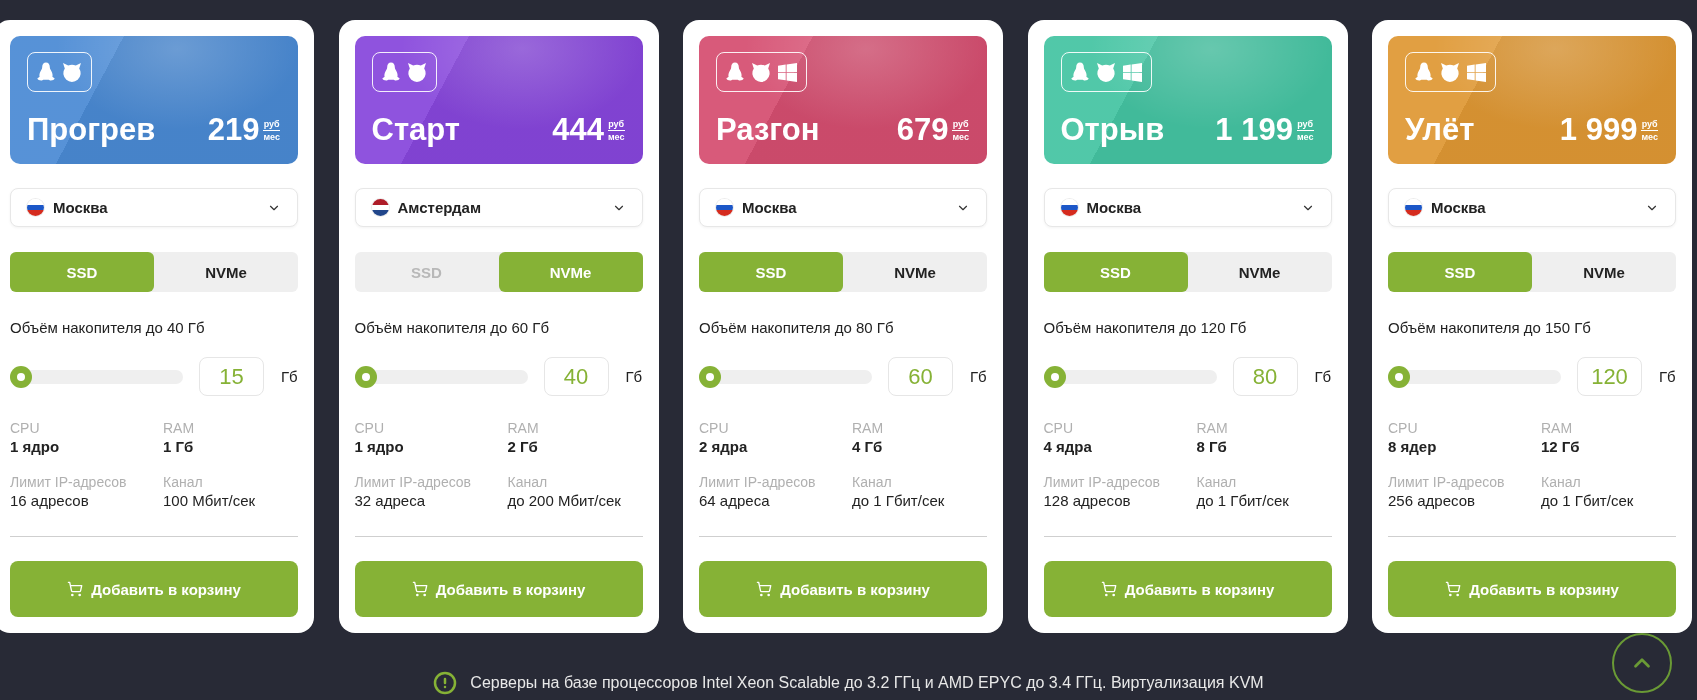  What do you see at coordinates (1265, 376) in the screenshot?
I see `storage-input: 80` at bounding box center [1265, 376].